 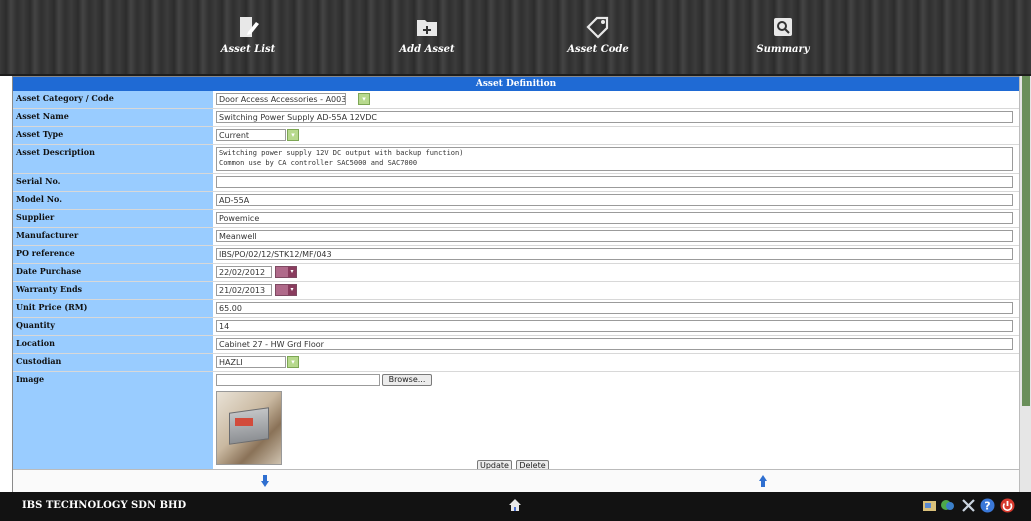 What do you see at coordinates (614, 218) in the screenshot?
I see `supplier-input: Powemice` at bounding box center [614, 218].